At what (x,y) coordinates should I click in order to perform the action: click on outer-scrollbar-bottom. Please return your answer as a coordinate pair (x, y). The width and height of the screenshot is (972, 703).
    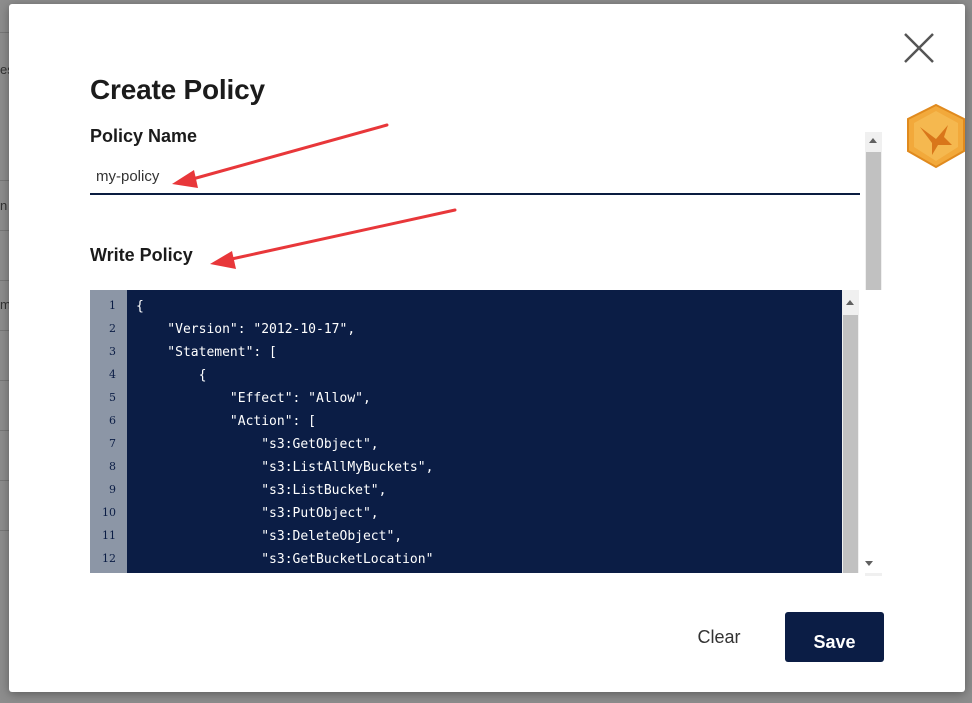
    Looking at the image, I should click on (871, 431).